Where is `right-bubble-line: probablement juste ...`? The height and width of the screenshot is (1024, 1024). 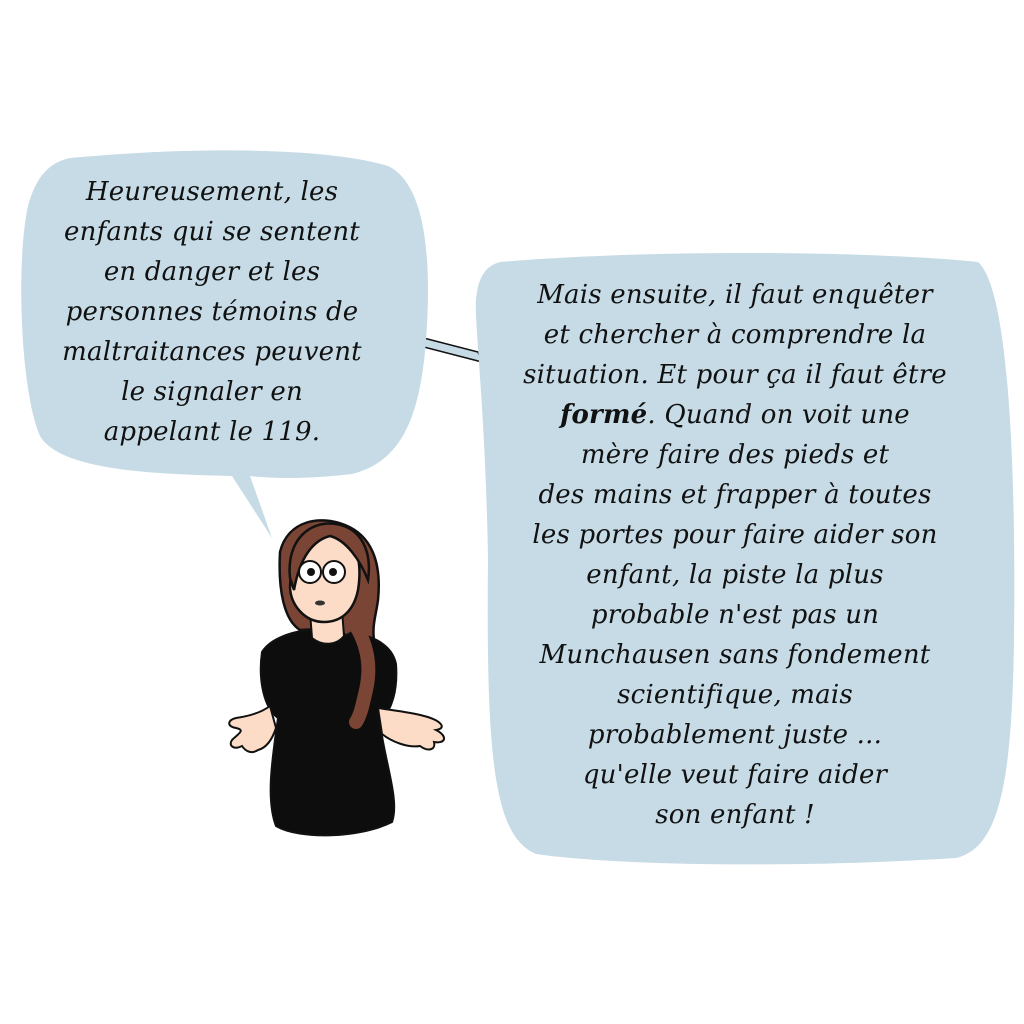
right-bubble-line: probablement juste ... is located at coordinates (735, 735).